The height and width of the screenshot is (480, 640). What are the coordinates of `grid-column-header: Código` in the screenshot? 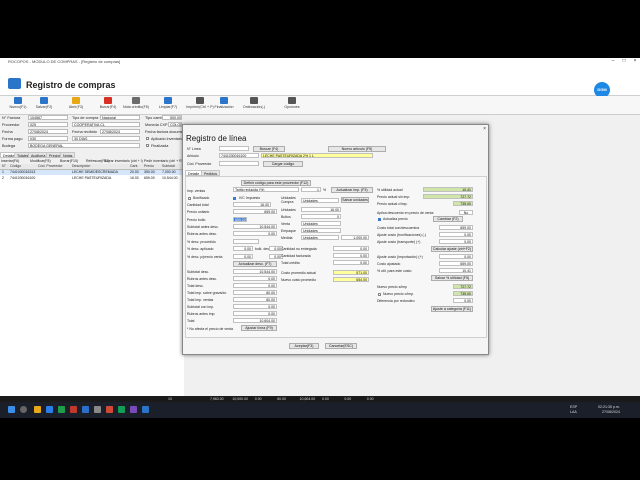 It's located at (24, 166).